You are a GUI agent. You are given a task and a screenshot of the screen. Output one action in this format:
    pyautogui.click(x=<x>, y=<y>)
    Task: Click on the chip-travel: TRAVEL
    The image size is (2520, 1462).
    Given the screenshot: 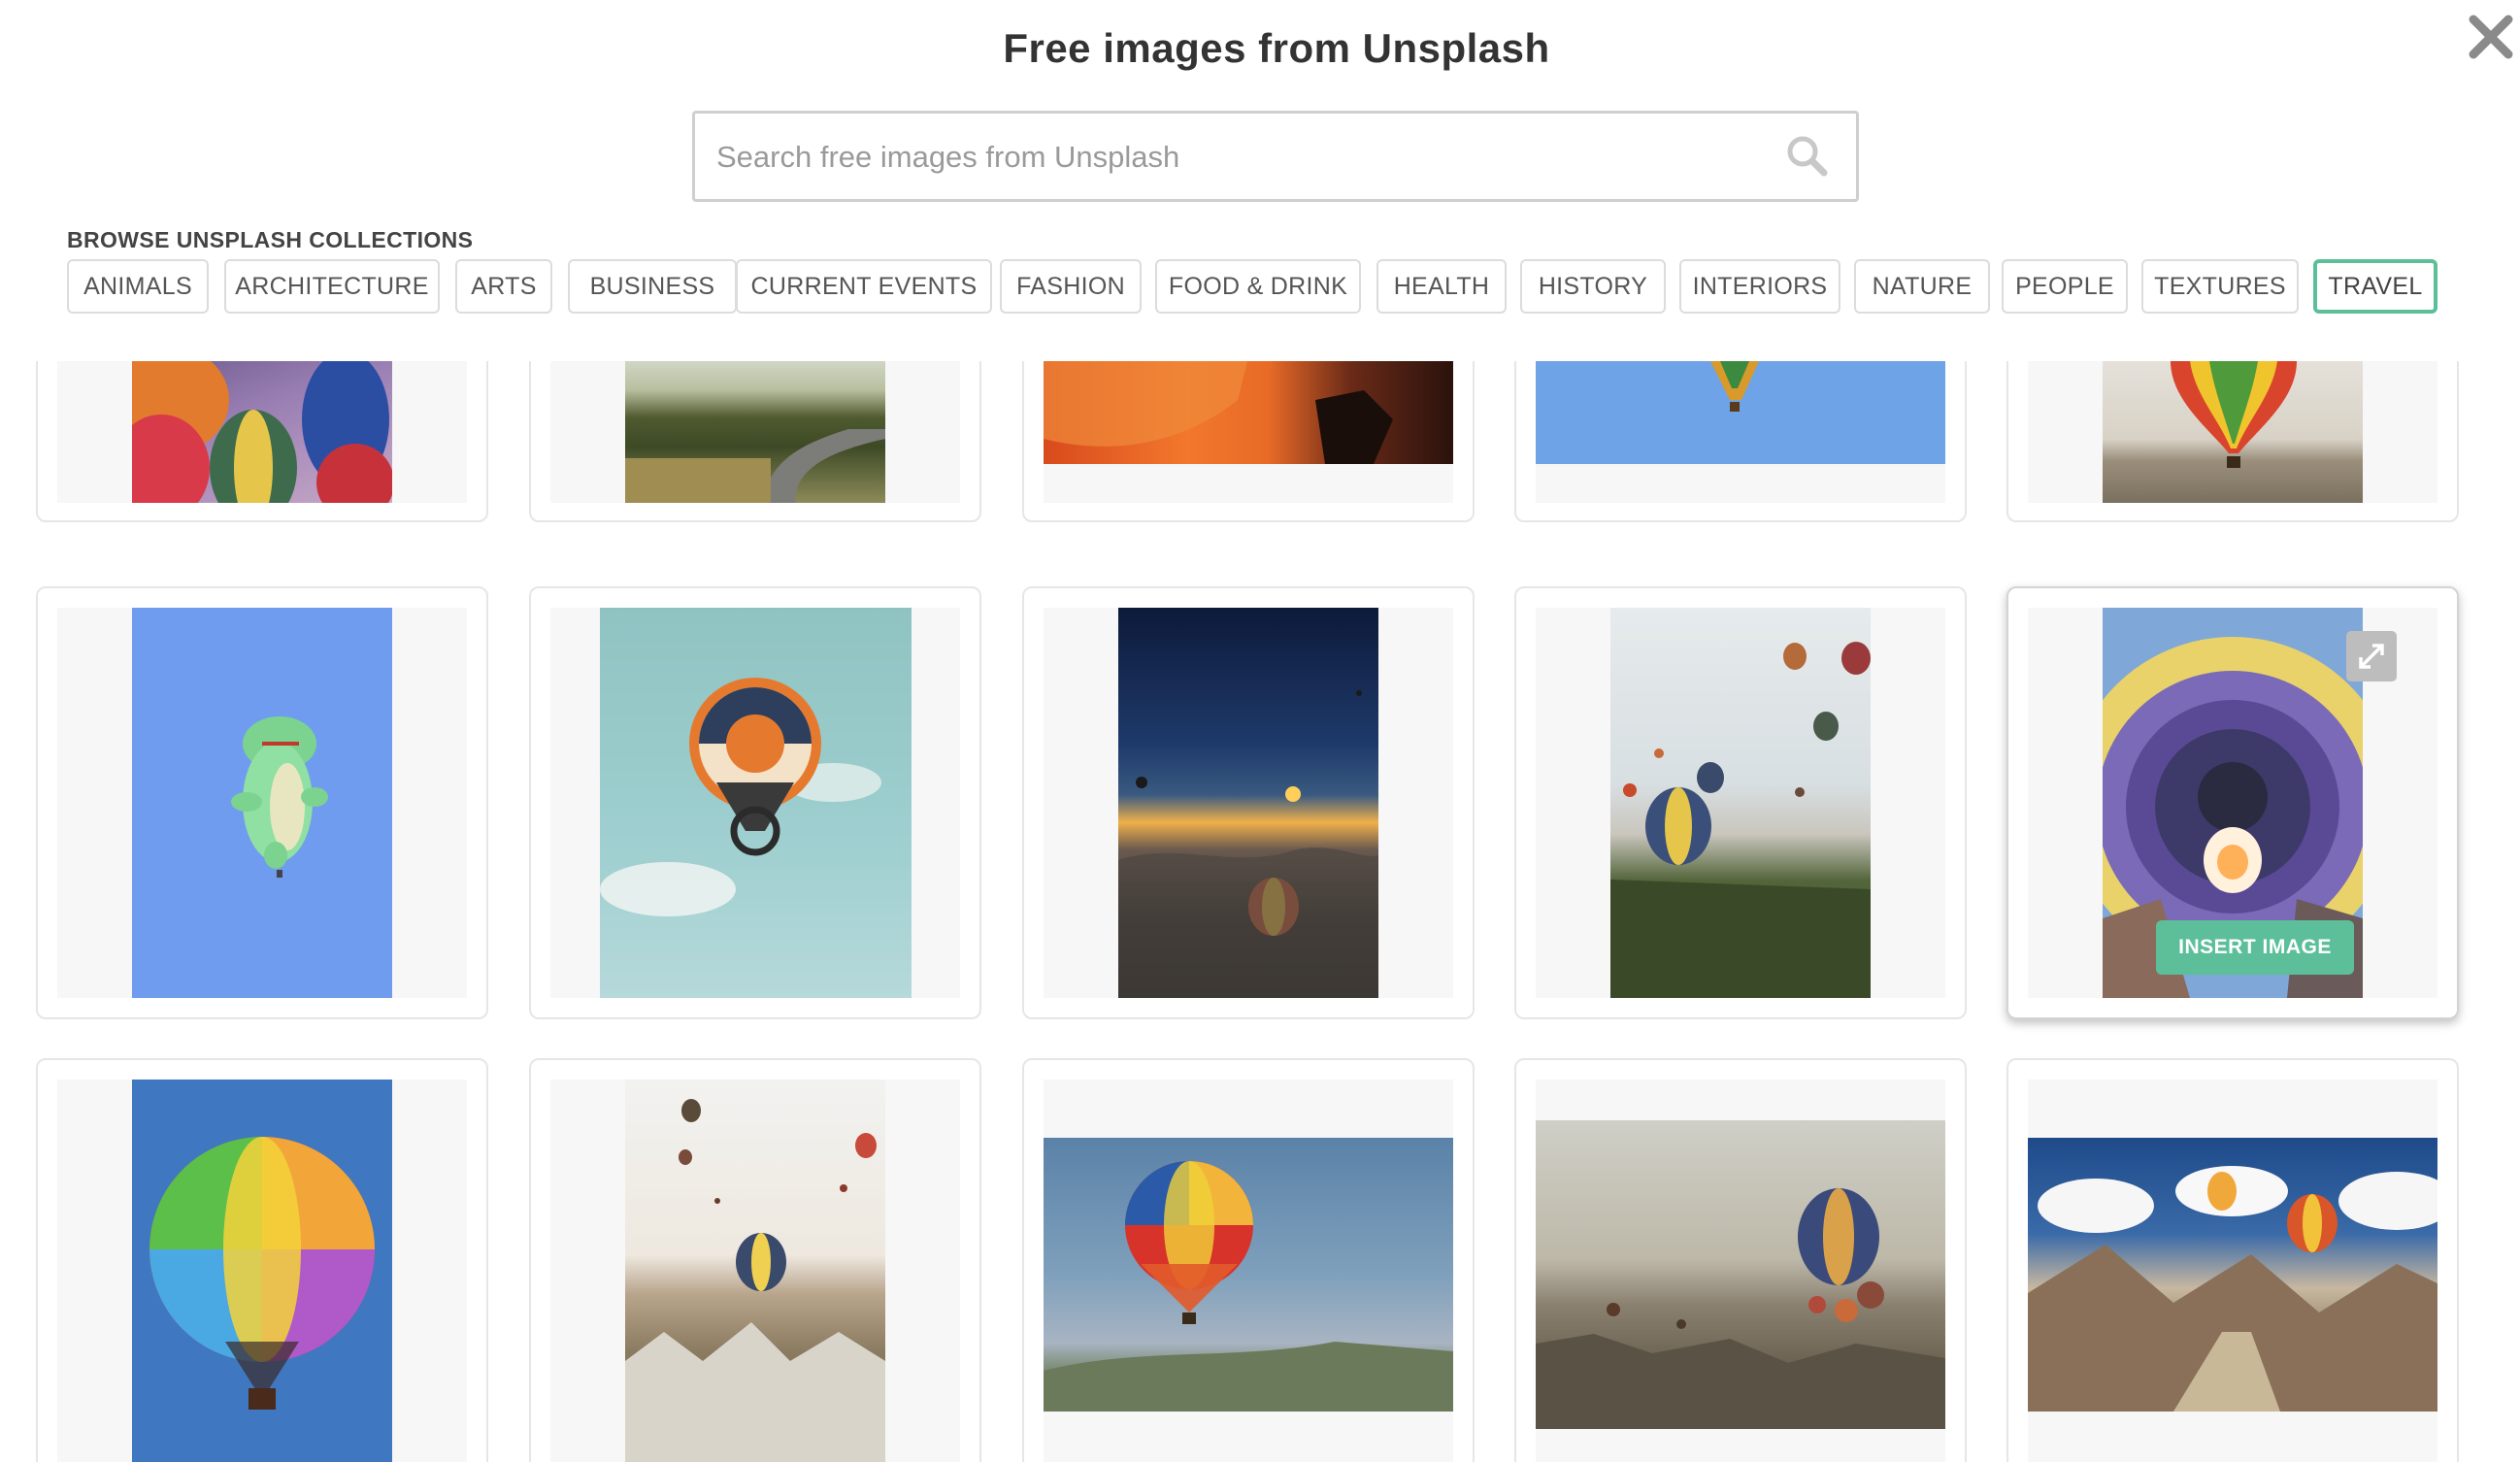 What is the action you would take?
    pyautogui.click(x=2375, y=286)
    